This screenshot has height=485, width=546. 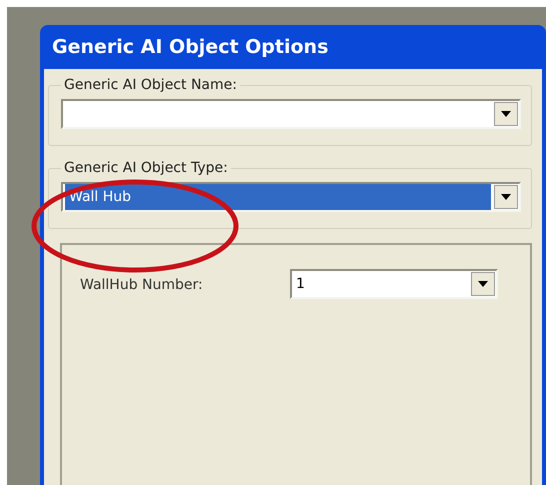 What do you see at coordinates (394, 284) in the screenshot?
I see `number-combo-box: 1` at bounding box center [394, 284].